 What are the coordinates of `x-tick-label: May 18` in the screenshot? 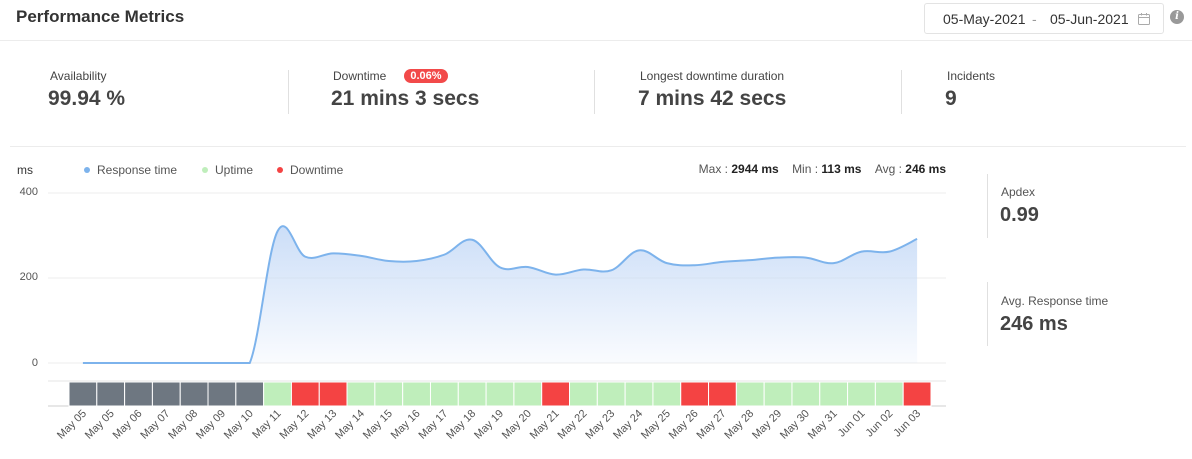 It's located at (461, 425).